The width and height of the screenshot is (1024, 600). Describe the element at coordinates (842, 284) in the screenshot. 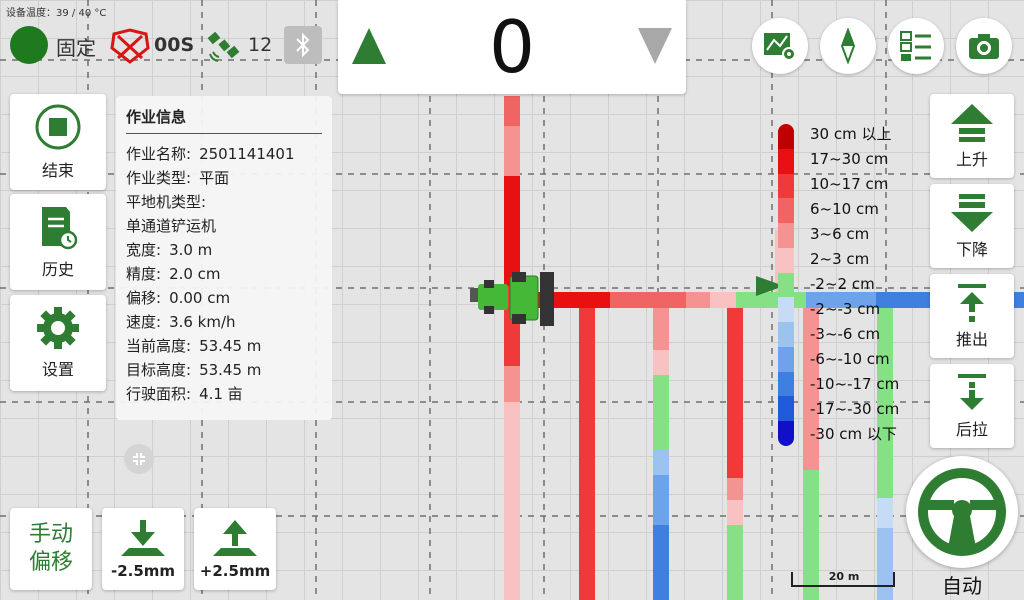

I see `legend-label: -2~2 cm` at that location.